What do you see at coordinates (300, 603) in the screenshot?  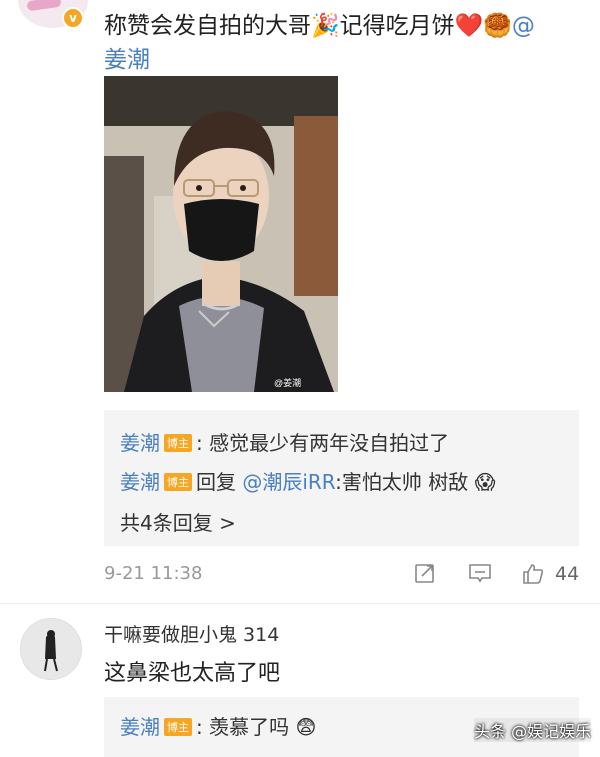 I see `divider` at bounding box center [300, 603].